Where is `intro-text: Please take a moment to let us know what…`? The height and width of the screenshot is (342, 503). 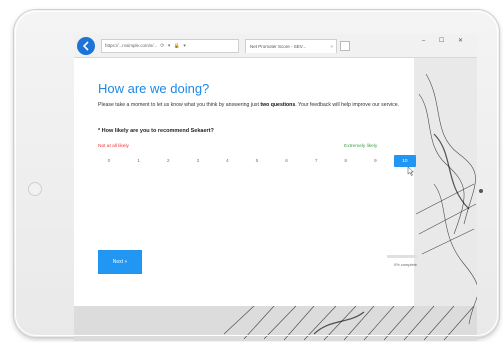
intro-text: Please take a moment to let us know what… is located at coordinates (253, 105).